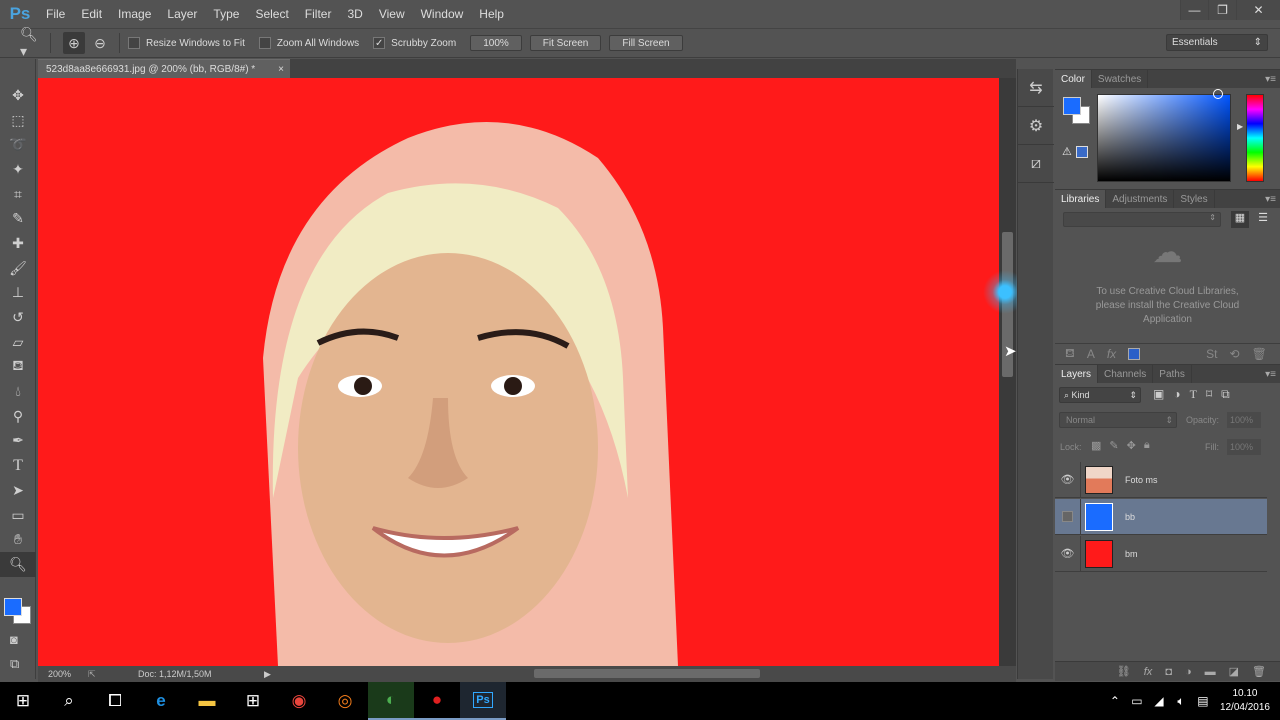 The height and width of the screenshot is (720, 1280). I want to click on screen-mode-icon: ⧉, so click(14, 664).